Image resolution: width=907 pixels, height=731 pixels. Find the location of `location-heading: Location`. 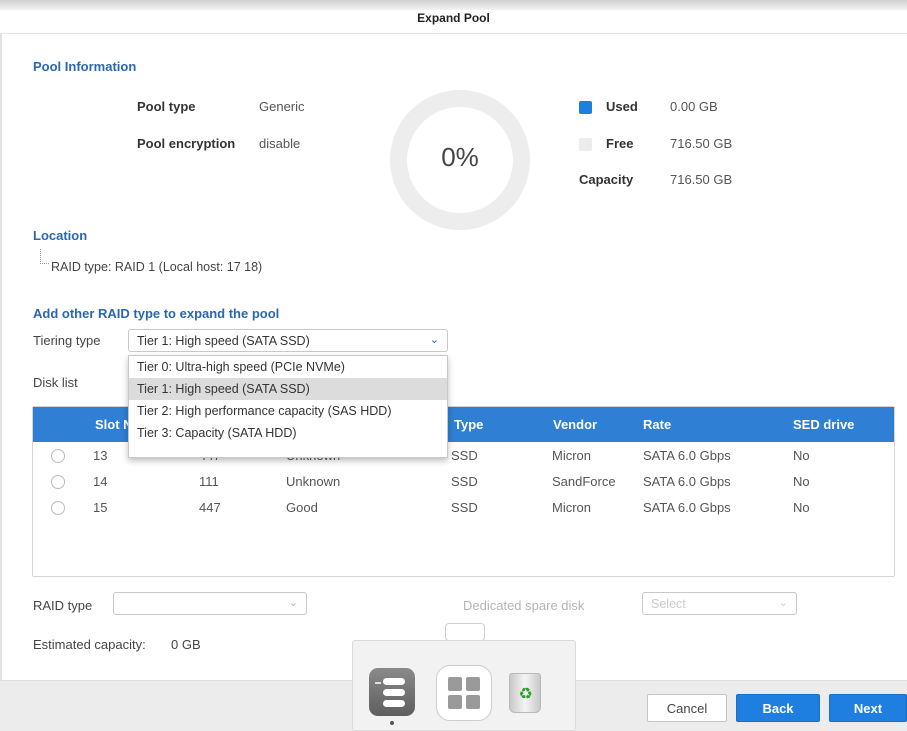

location-heading: Location is located at coordinates (60, 235).